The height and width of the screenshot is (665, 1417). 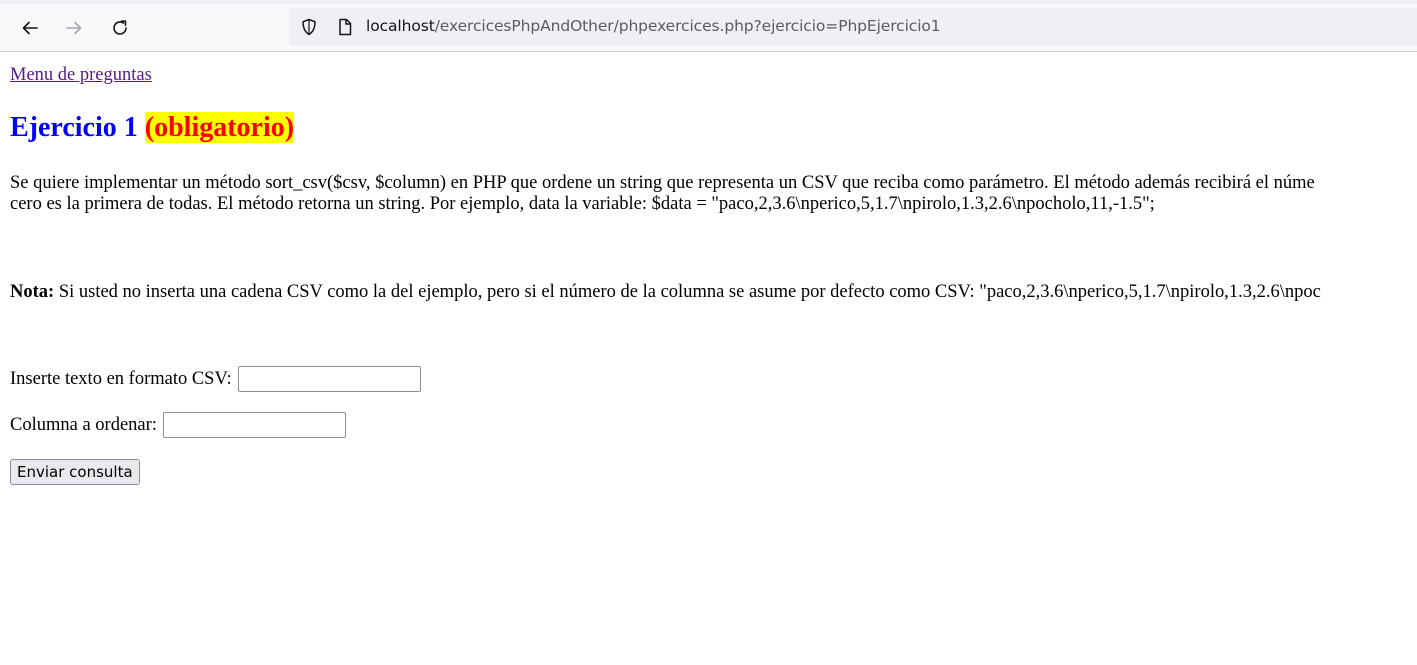 What do you see at coordinates (74, 127) in the screenshot?
I see `title-main: Ejercicio 1` at bounding box center [74, 127].